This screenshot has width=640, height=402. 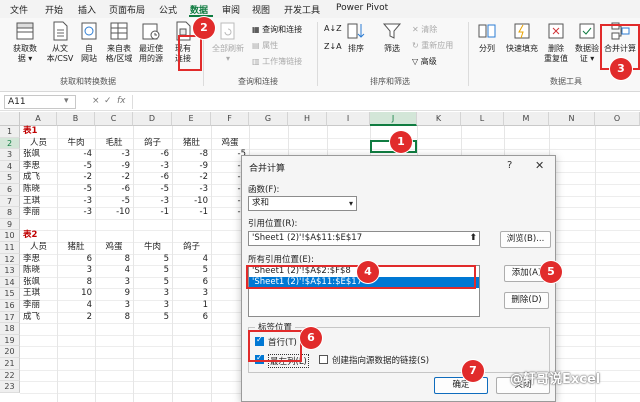 I want to click on row-header-8: 8, so click(x=10, y=213).